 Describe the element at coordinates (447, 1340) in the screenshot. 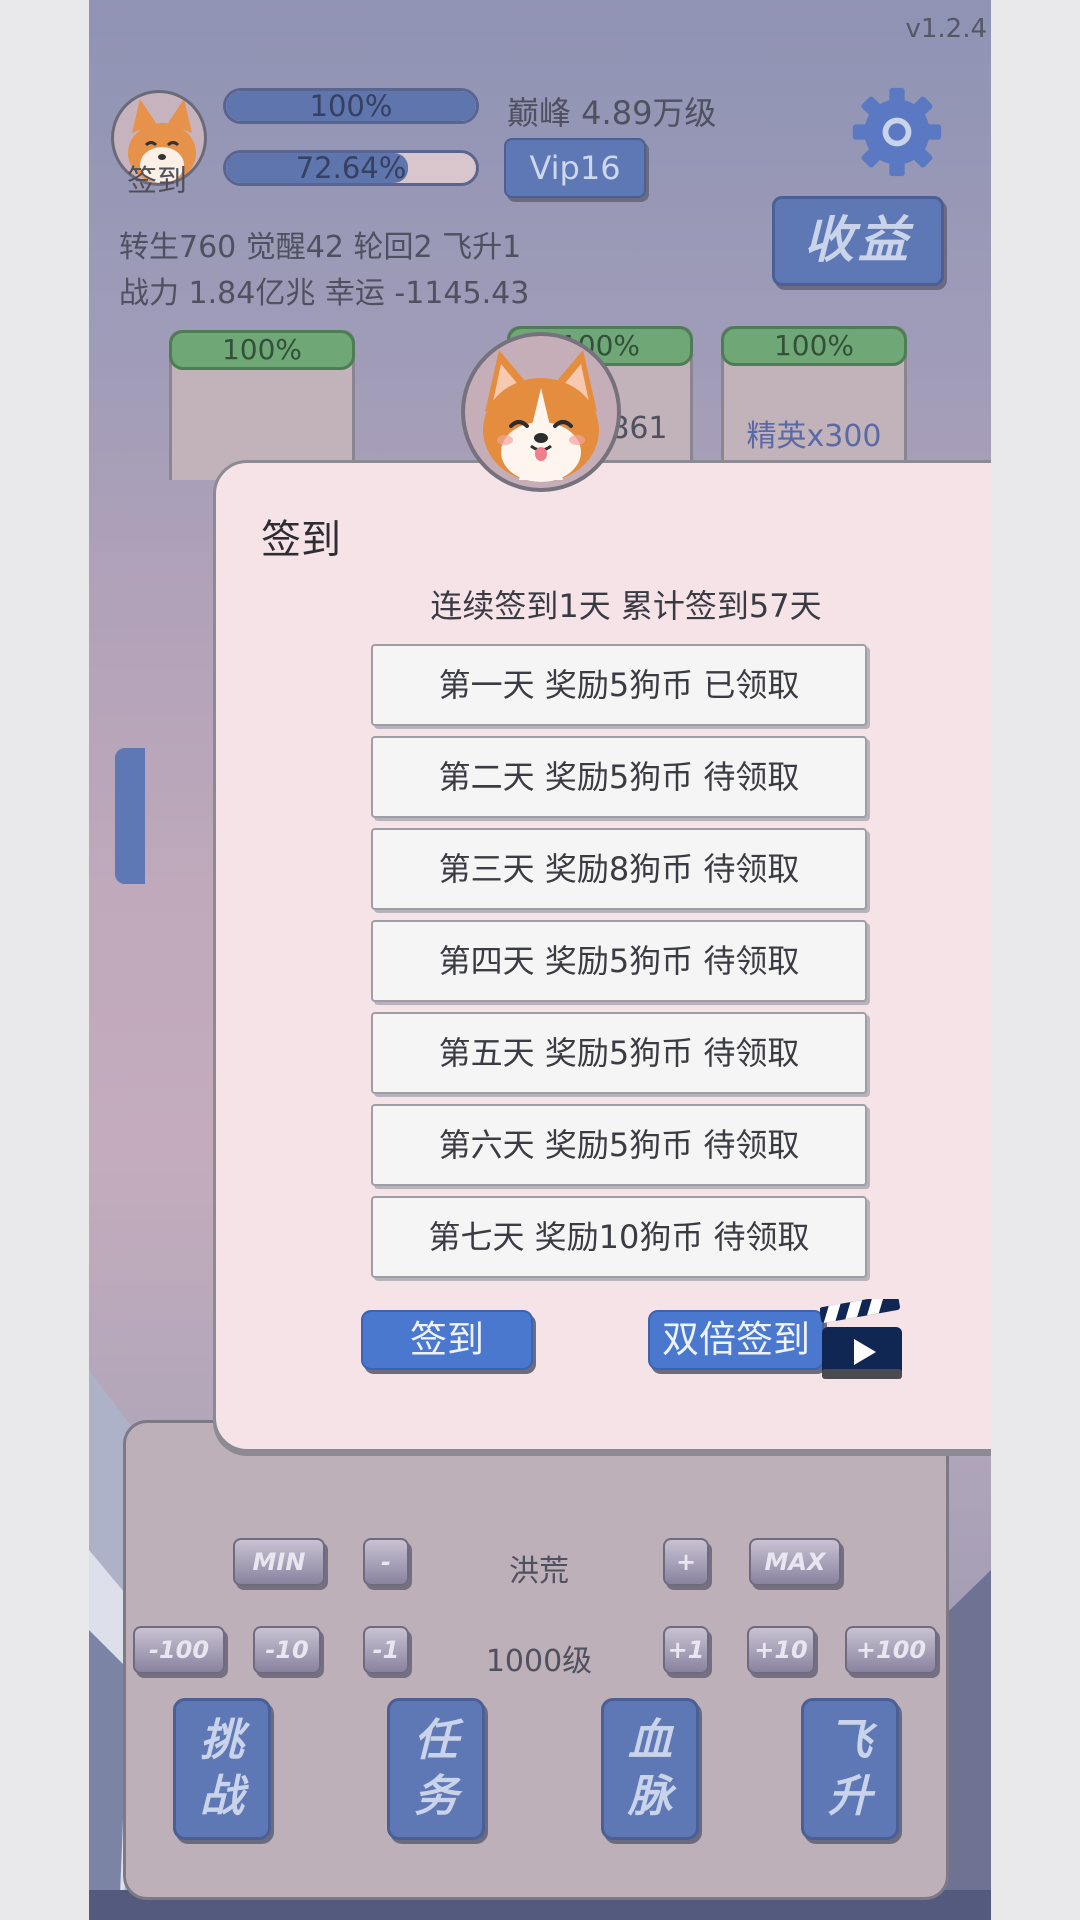

I see `sign-in-button: 签到` at that location.